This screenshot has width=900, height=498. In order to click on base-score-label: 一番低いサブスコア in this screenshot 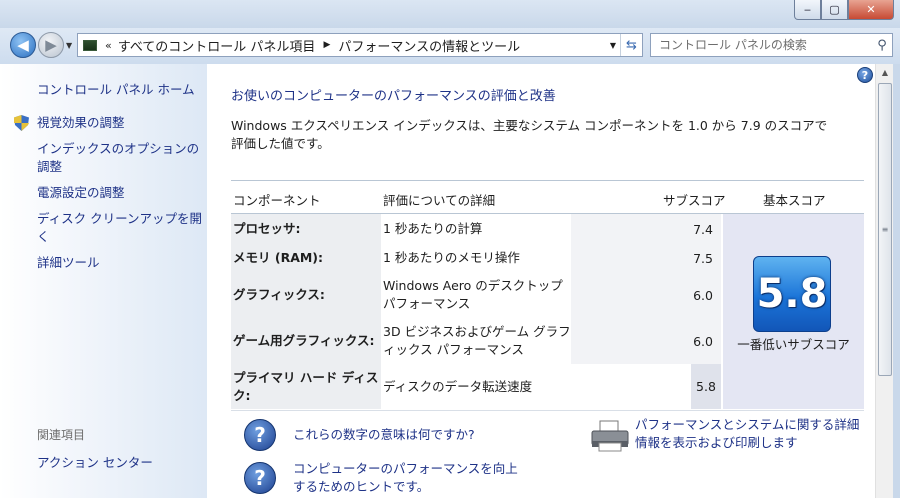, I will do `click(793, 344)`.